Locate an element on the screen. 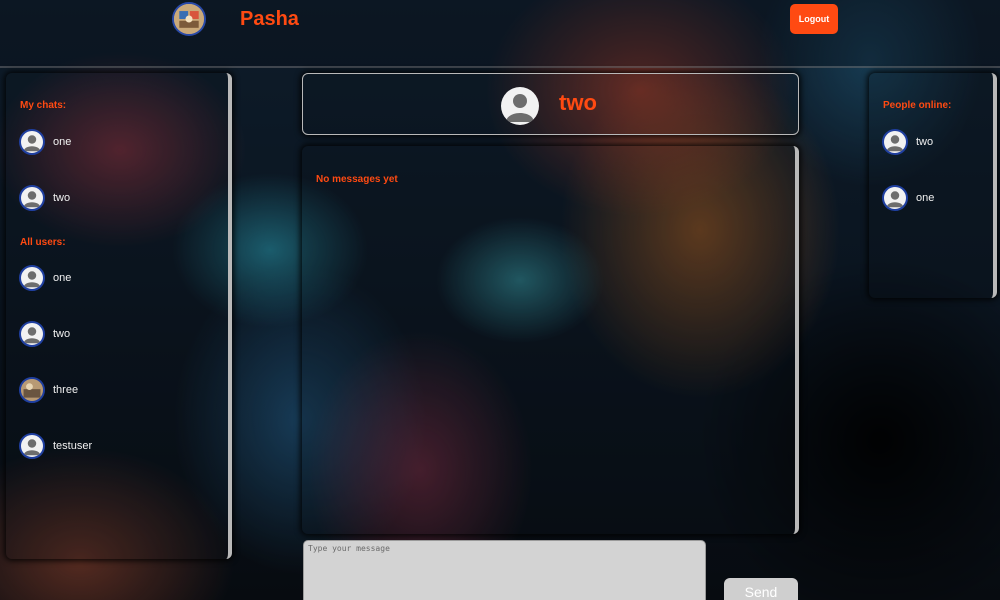  user-item-two: two is located at coordinates (44, 334).